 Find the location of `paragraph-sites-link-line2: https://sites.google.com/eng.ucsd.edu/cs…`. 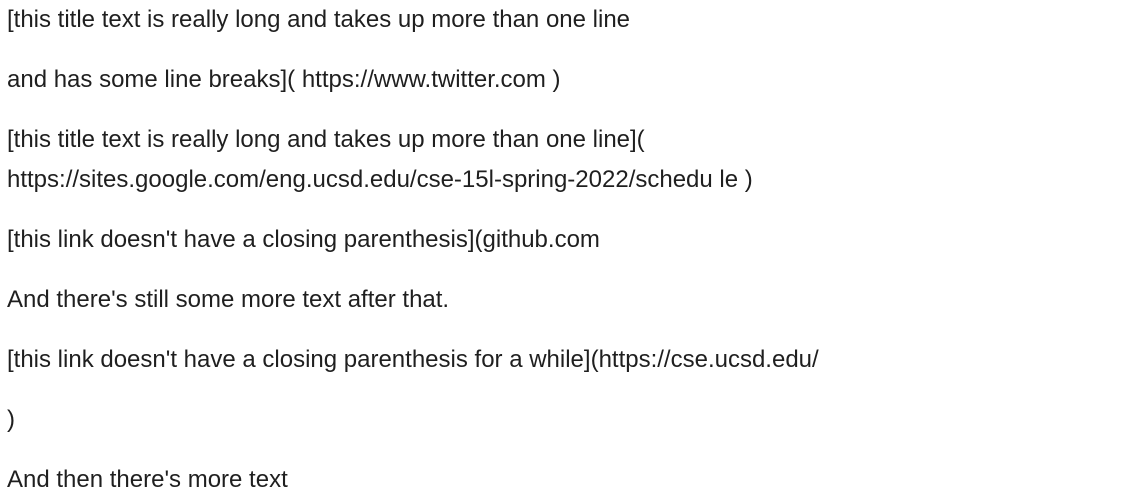

paragraph-sites-link-line2: https://sites.google.com/eng.ucsd.edu/cs… is located at coordinates (380, 179).